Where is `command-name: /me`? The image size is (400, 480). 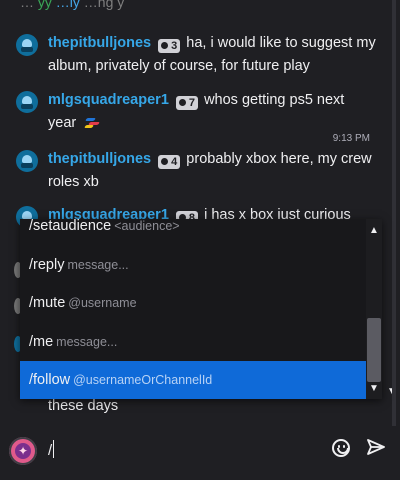 command-name: /me is located at coordinates (41, 342).